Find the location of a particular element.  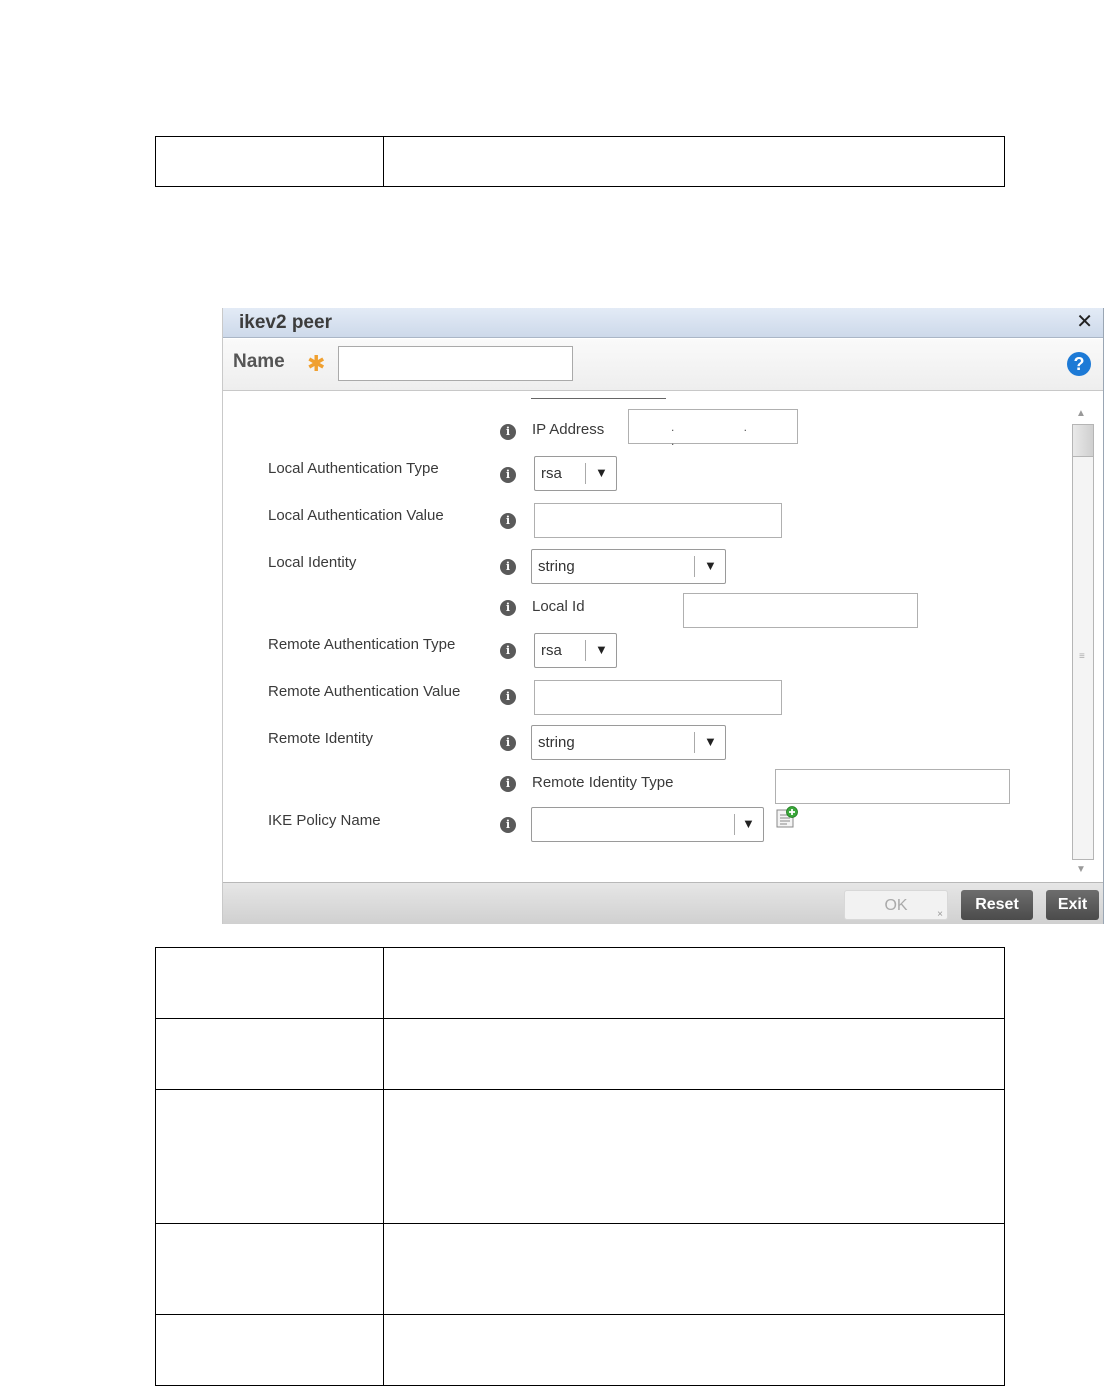

vertical-scrollbar: ▲ ≡ ▼ is located at coordinates (1083, 642).